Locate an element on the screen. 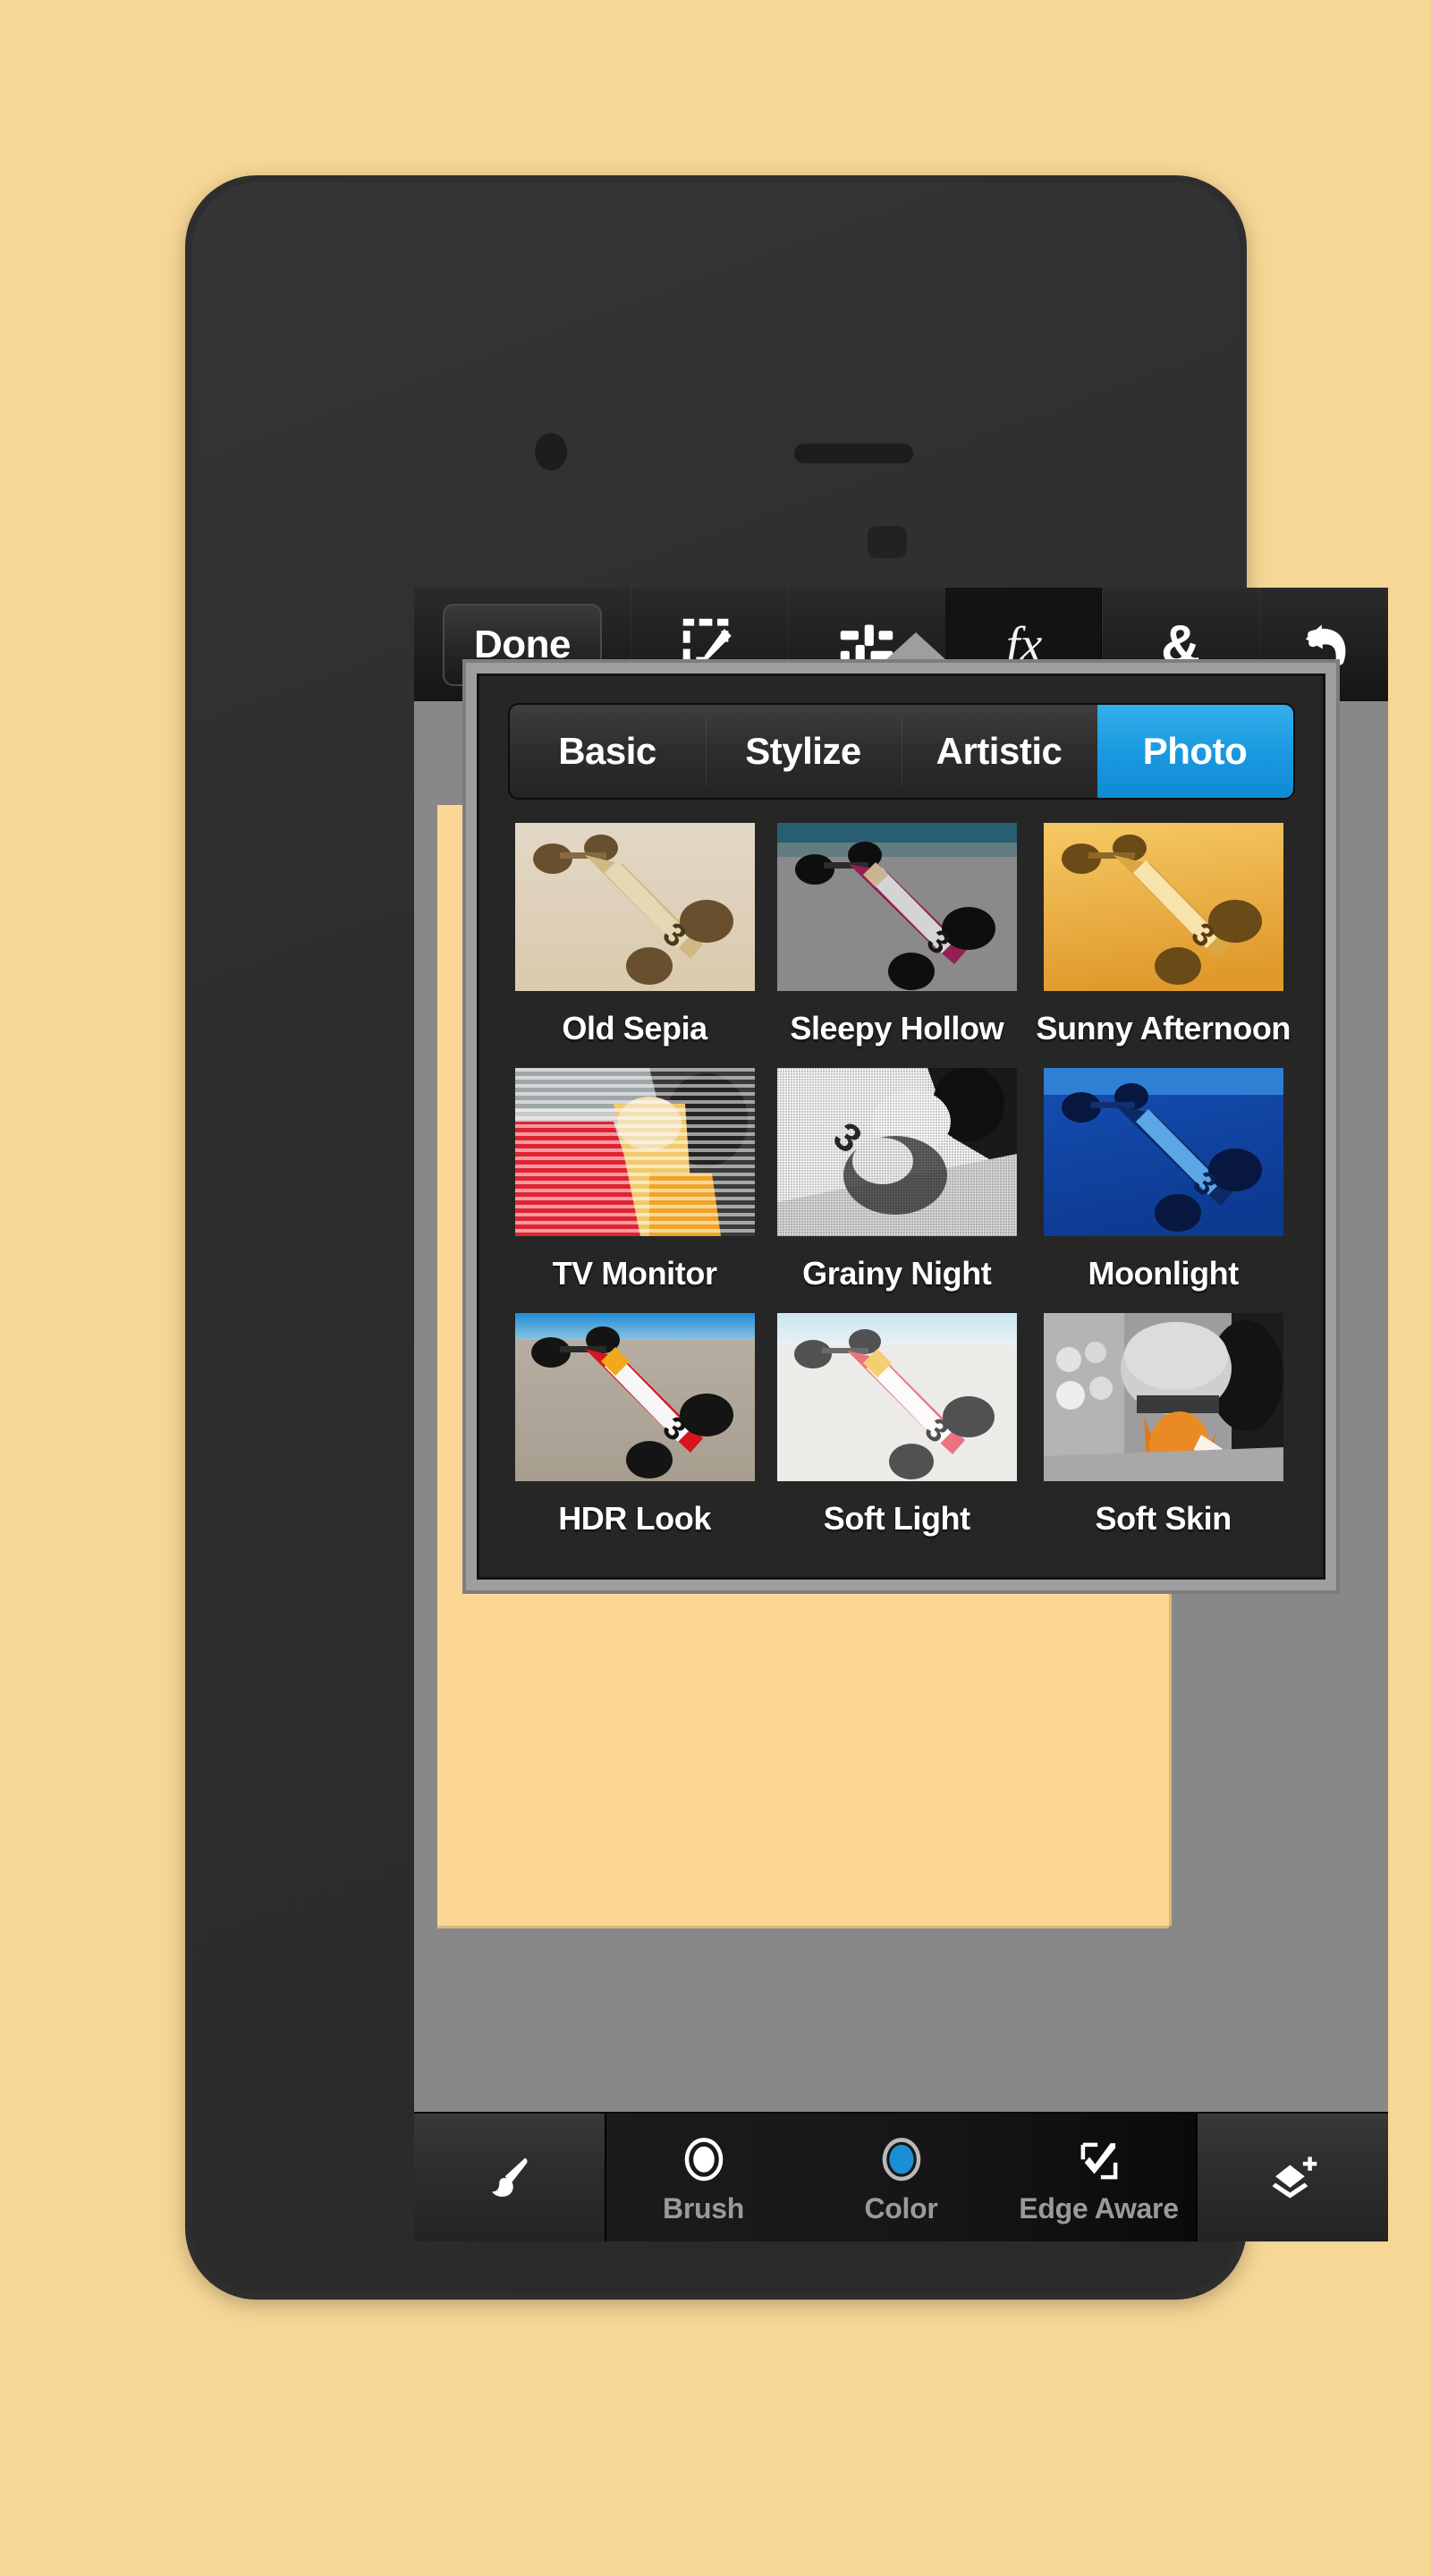 Image resolution: width=1431 pixels, height=2576 pixels. effect-label: Sunny Afternoon is located at coordinates (1163, 1028).